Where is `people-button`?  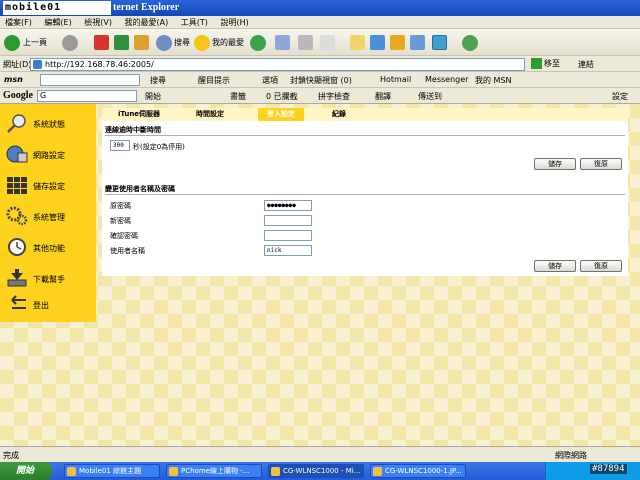
people-button is located at coordinates (470, 42).